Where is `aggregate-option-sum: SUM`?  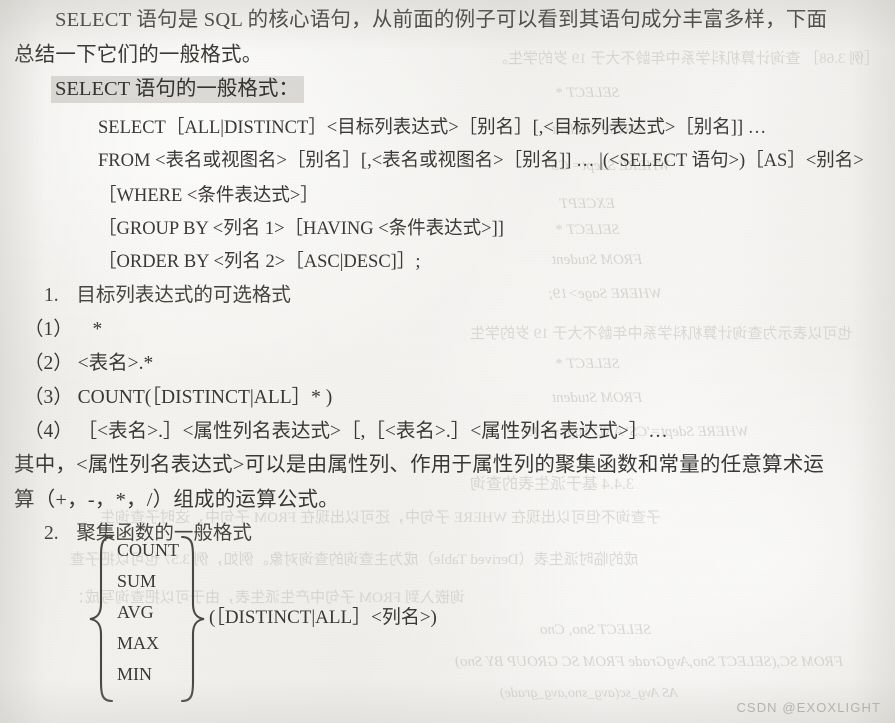 aggregate-option-sum: SUM is located at coordinates (137, 581).